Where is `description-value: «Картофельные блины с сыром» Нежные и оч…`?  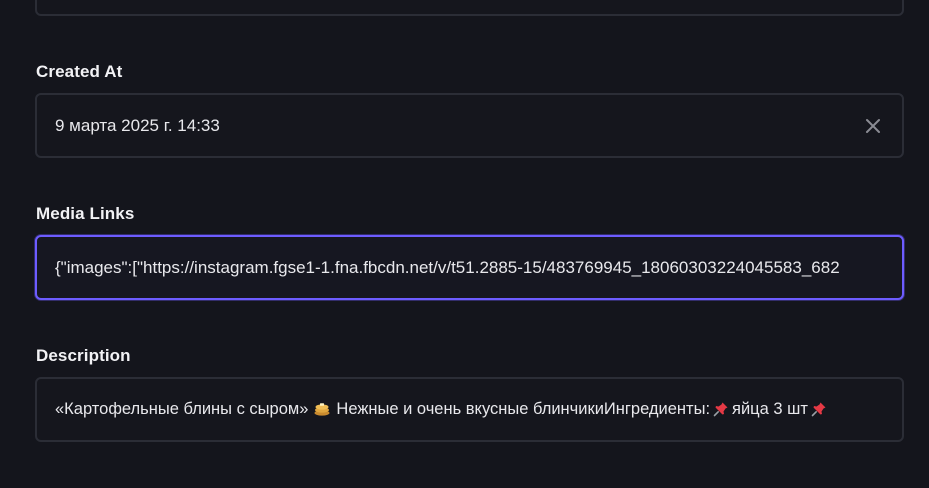 description-value: «Картофельные блины с сыром» Нежные и оч… is located at coordinates (478, 409).